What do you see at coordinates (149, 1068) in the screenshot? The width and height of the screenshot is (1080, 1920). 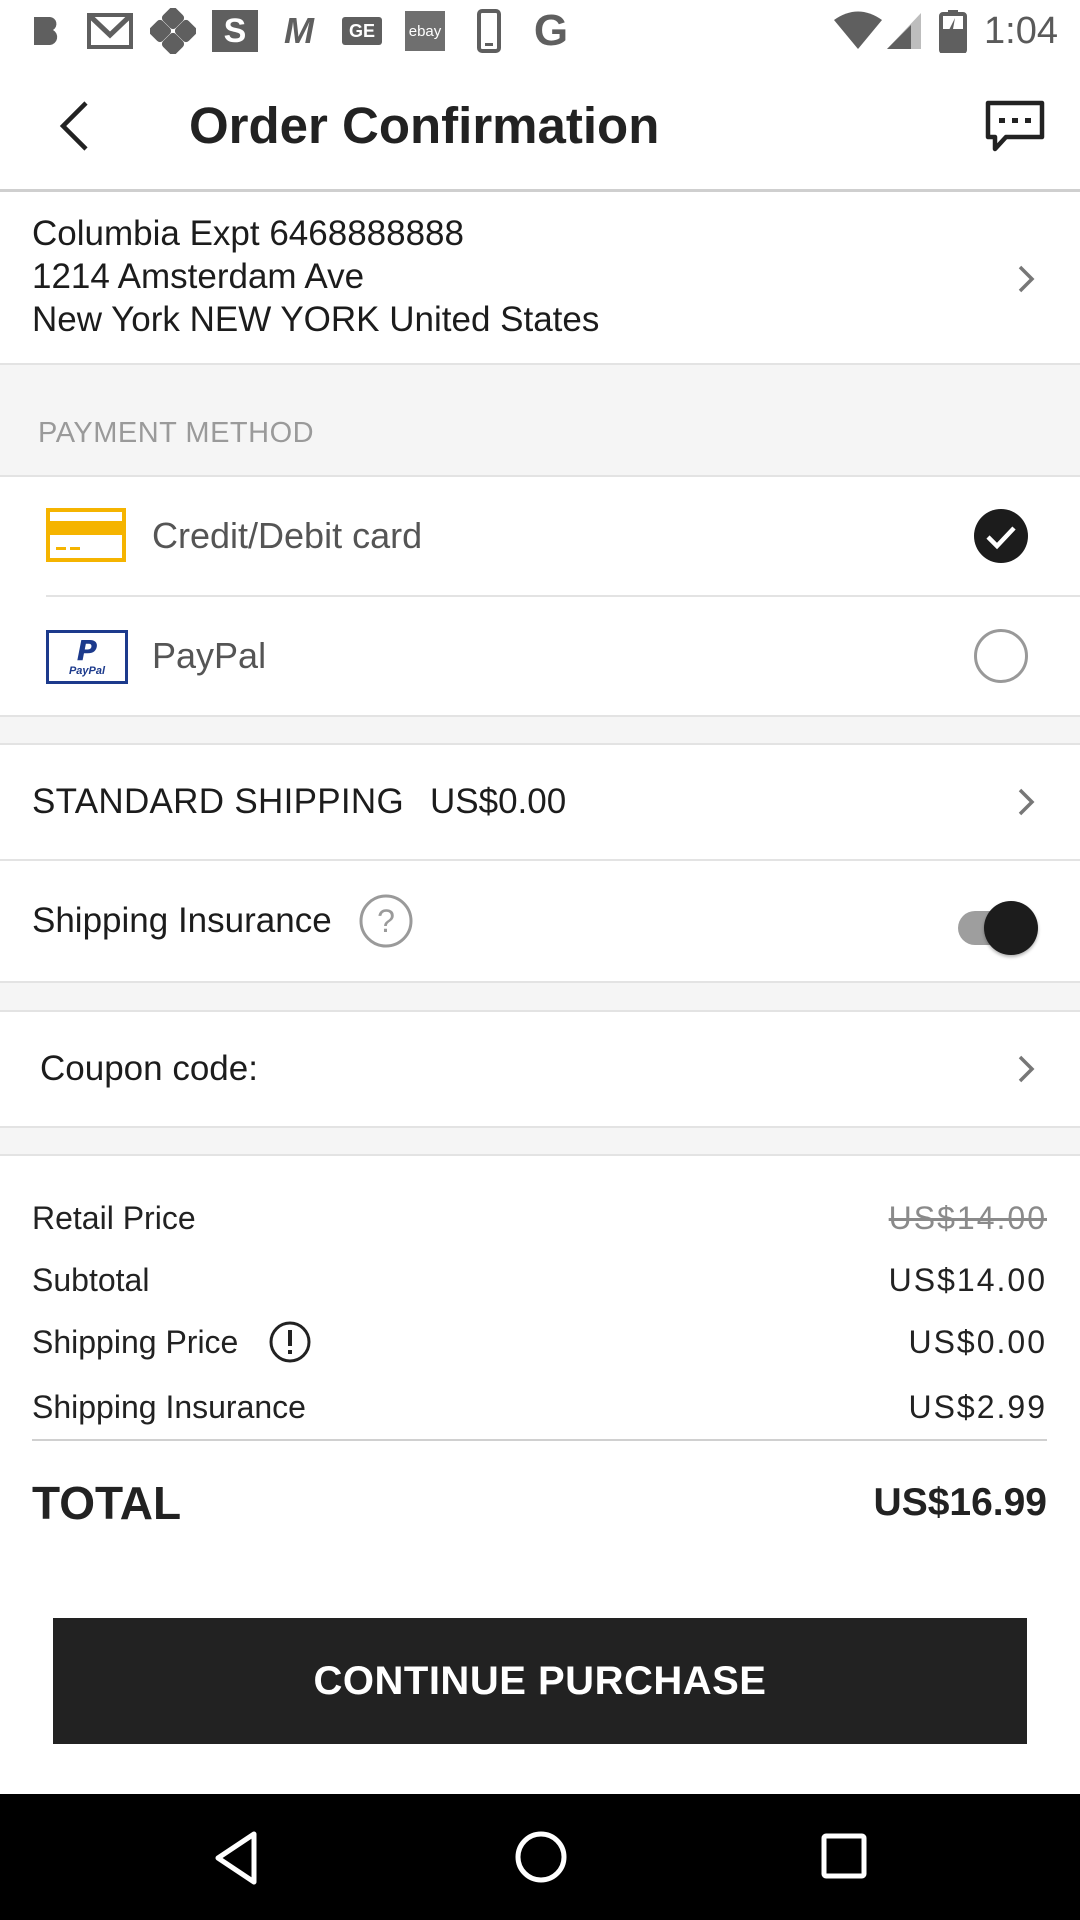 I see `coupon-label: Coupon code:` at bounding box center [149, 1068].